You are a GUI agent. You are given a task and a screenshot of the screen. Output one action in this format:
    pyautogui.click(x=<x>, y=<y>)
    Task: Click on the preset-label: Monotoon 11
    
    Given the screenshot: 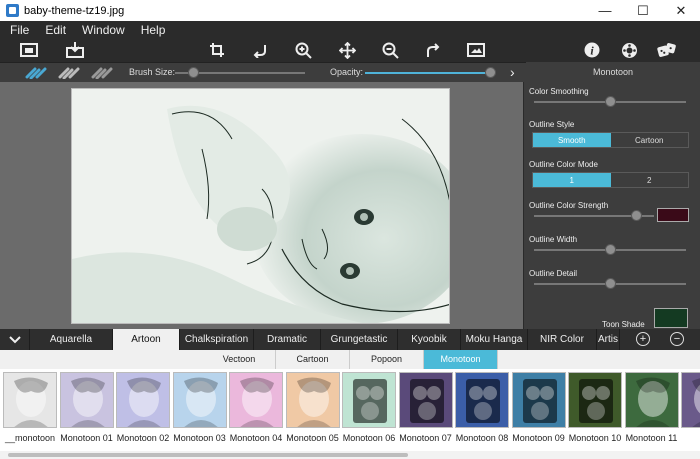 What is the action you would take?
    pyautogui.click(x=651, y=438)
    